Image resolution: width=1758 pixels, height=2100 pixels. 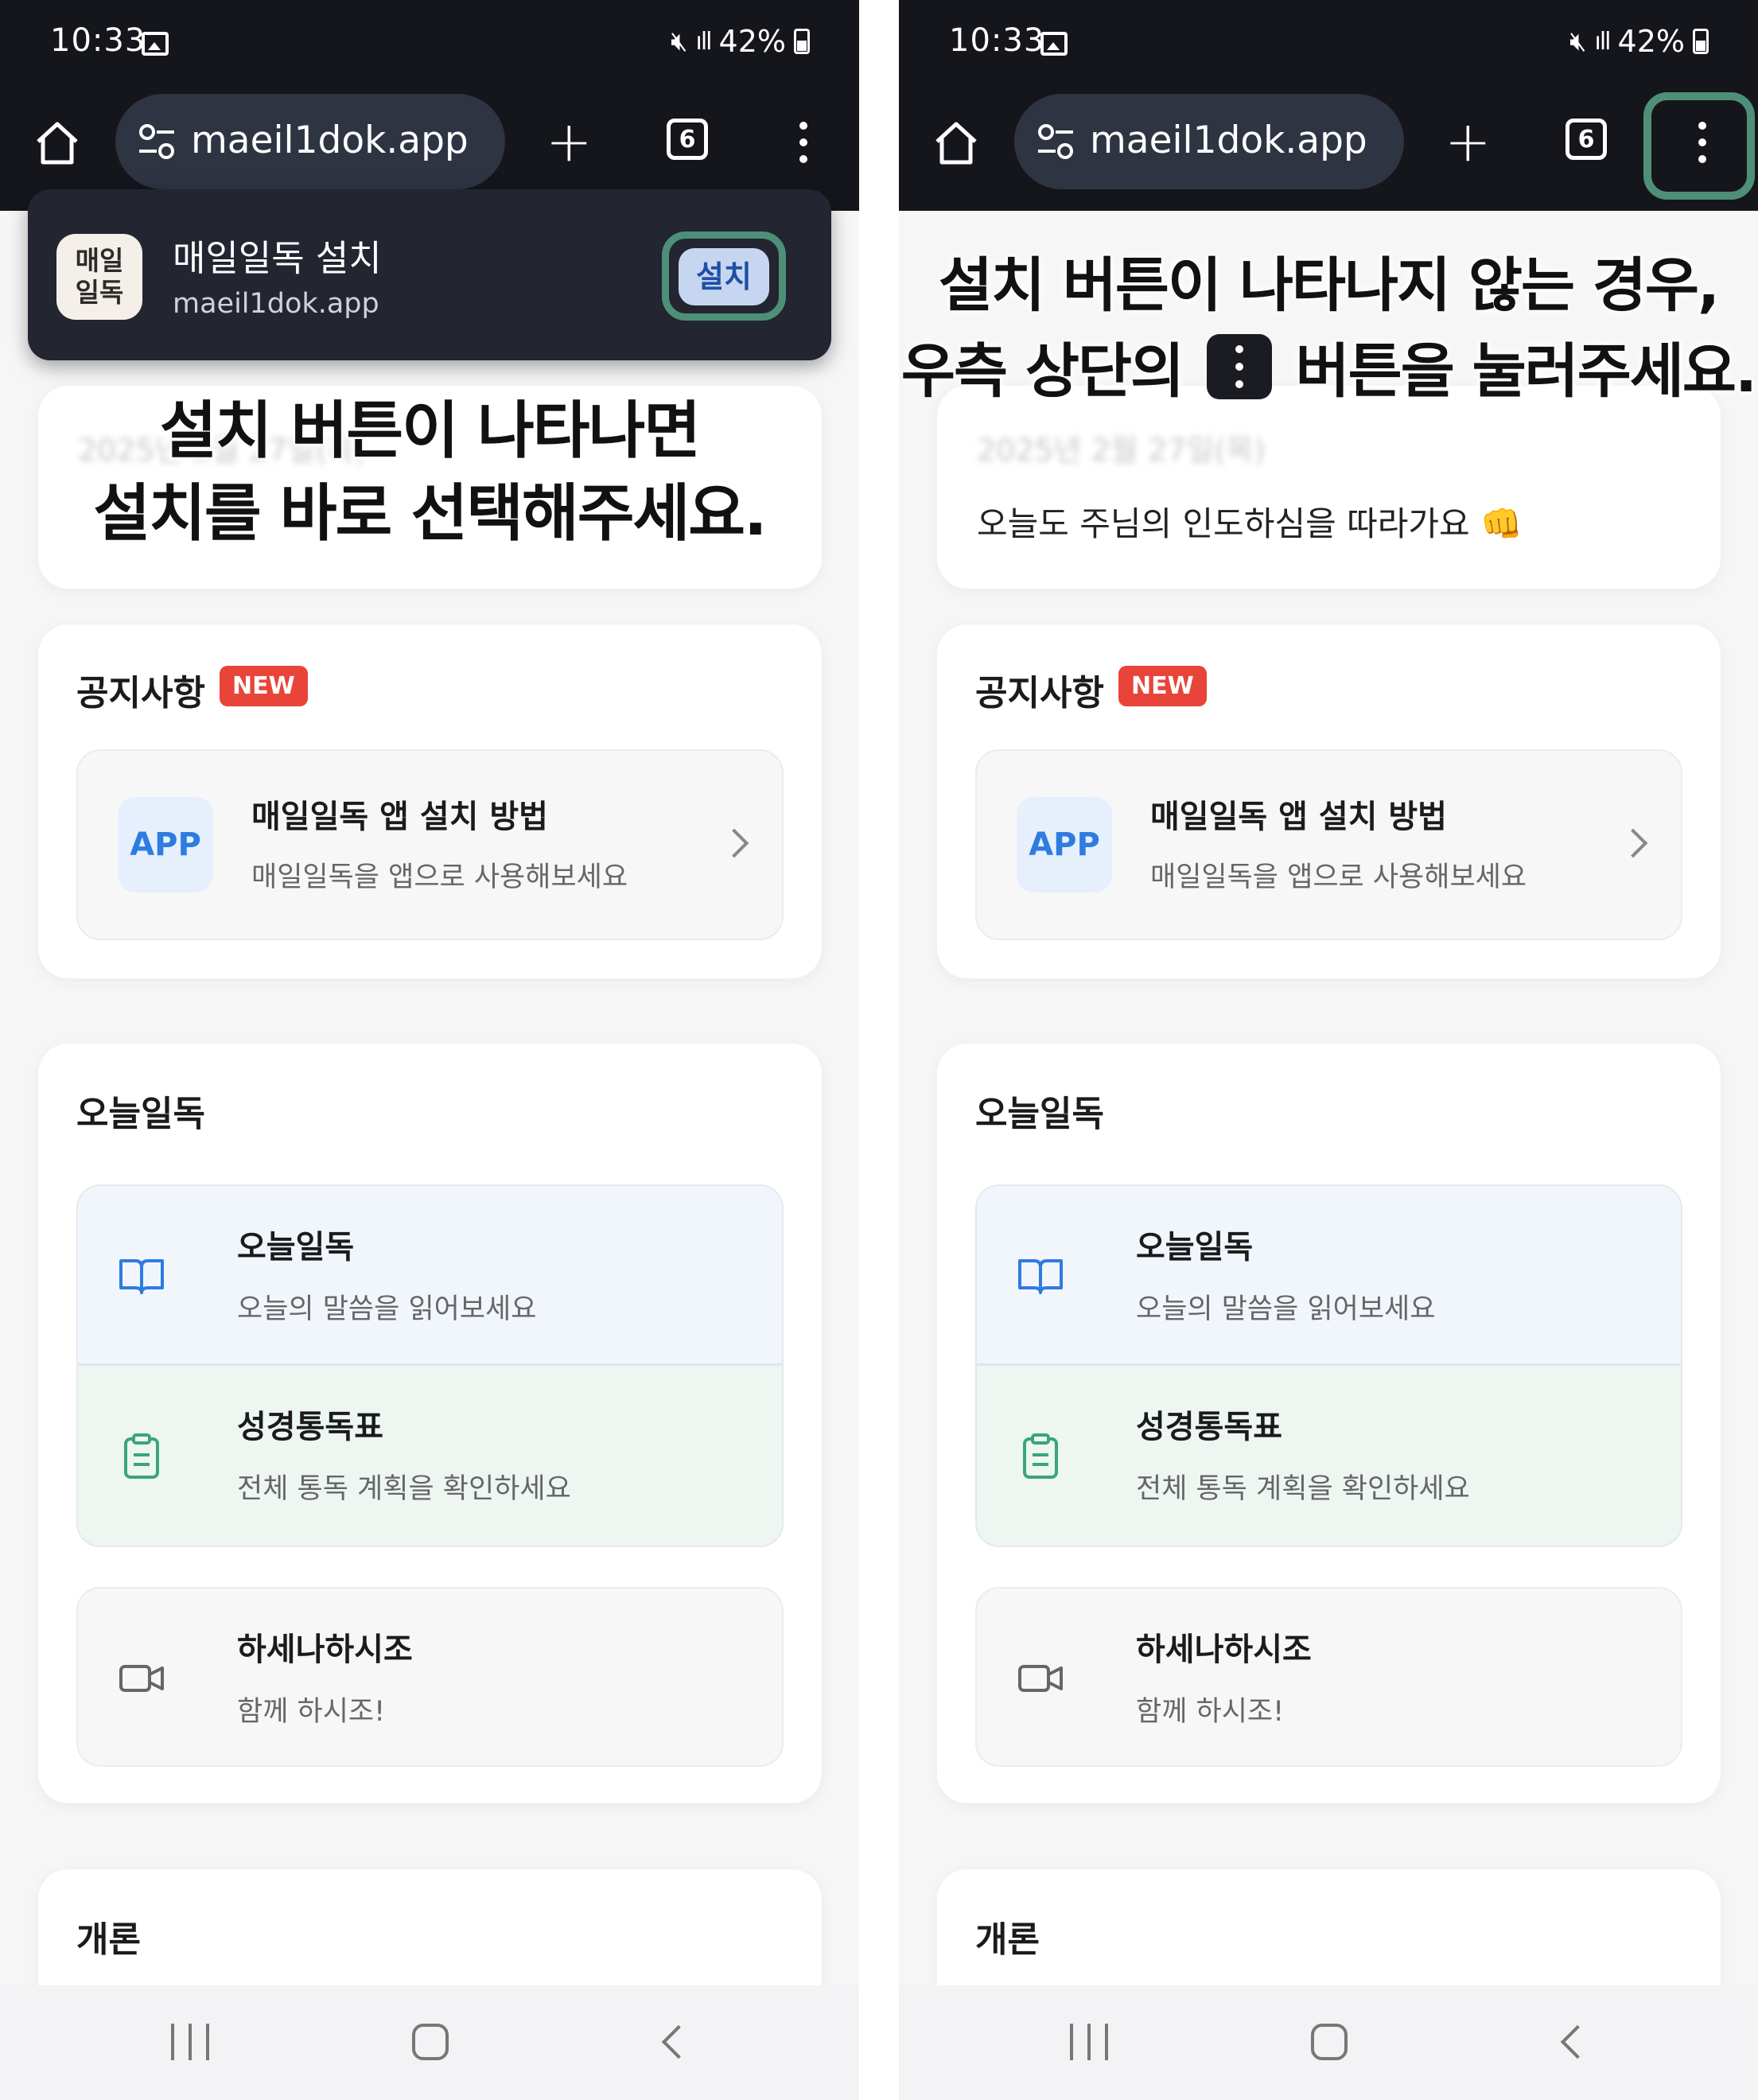 I want to click on instruction-line2: 우측 상단의 버튼을 눌러주세요., so click(x=1328, y=371).